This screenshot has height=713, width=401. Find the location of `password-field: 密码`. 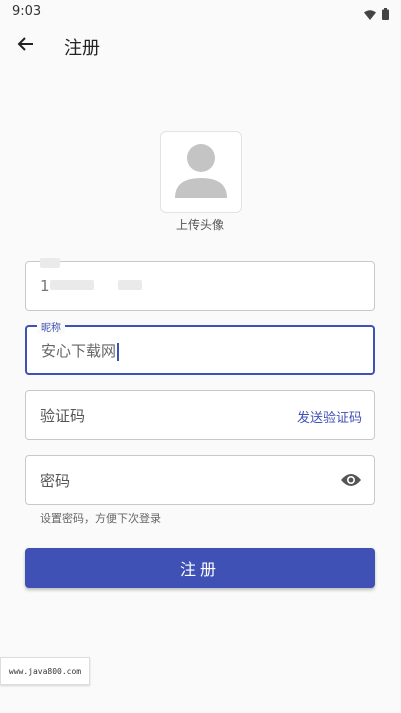

password-field: 密码 is located at coordinates (200, 480).